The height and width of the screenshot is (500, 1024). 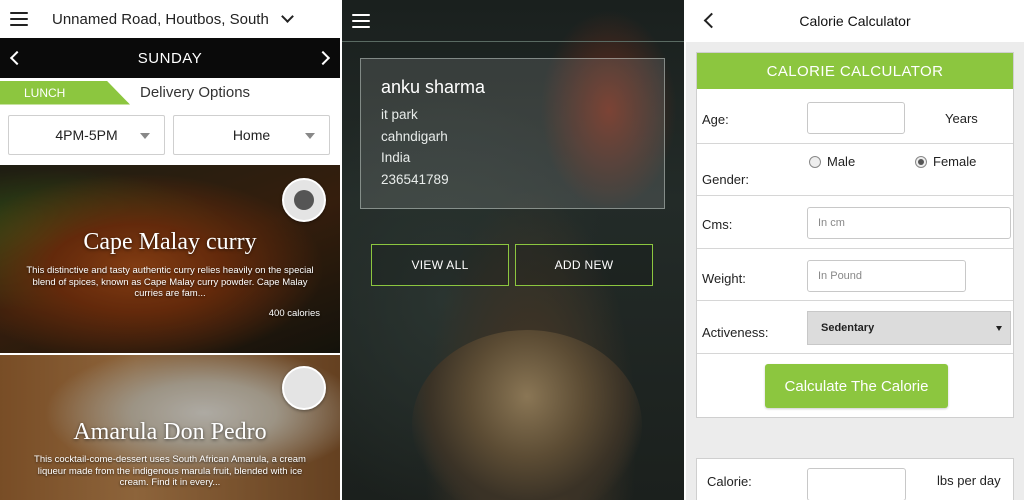 What do you see at coordinates (961, 118) in the screenshot?
I see `years-label: Years` at bounding box center [961, 118].